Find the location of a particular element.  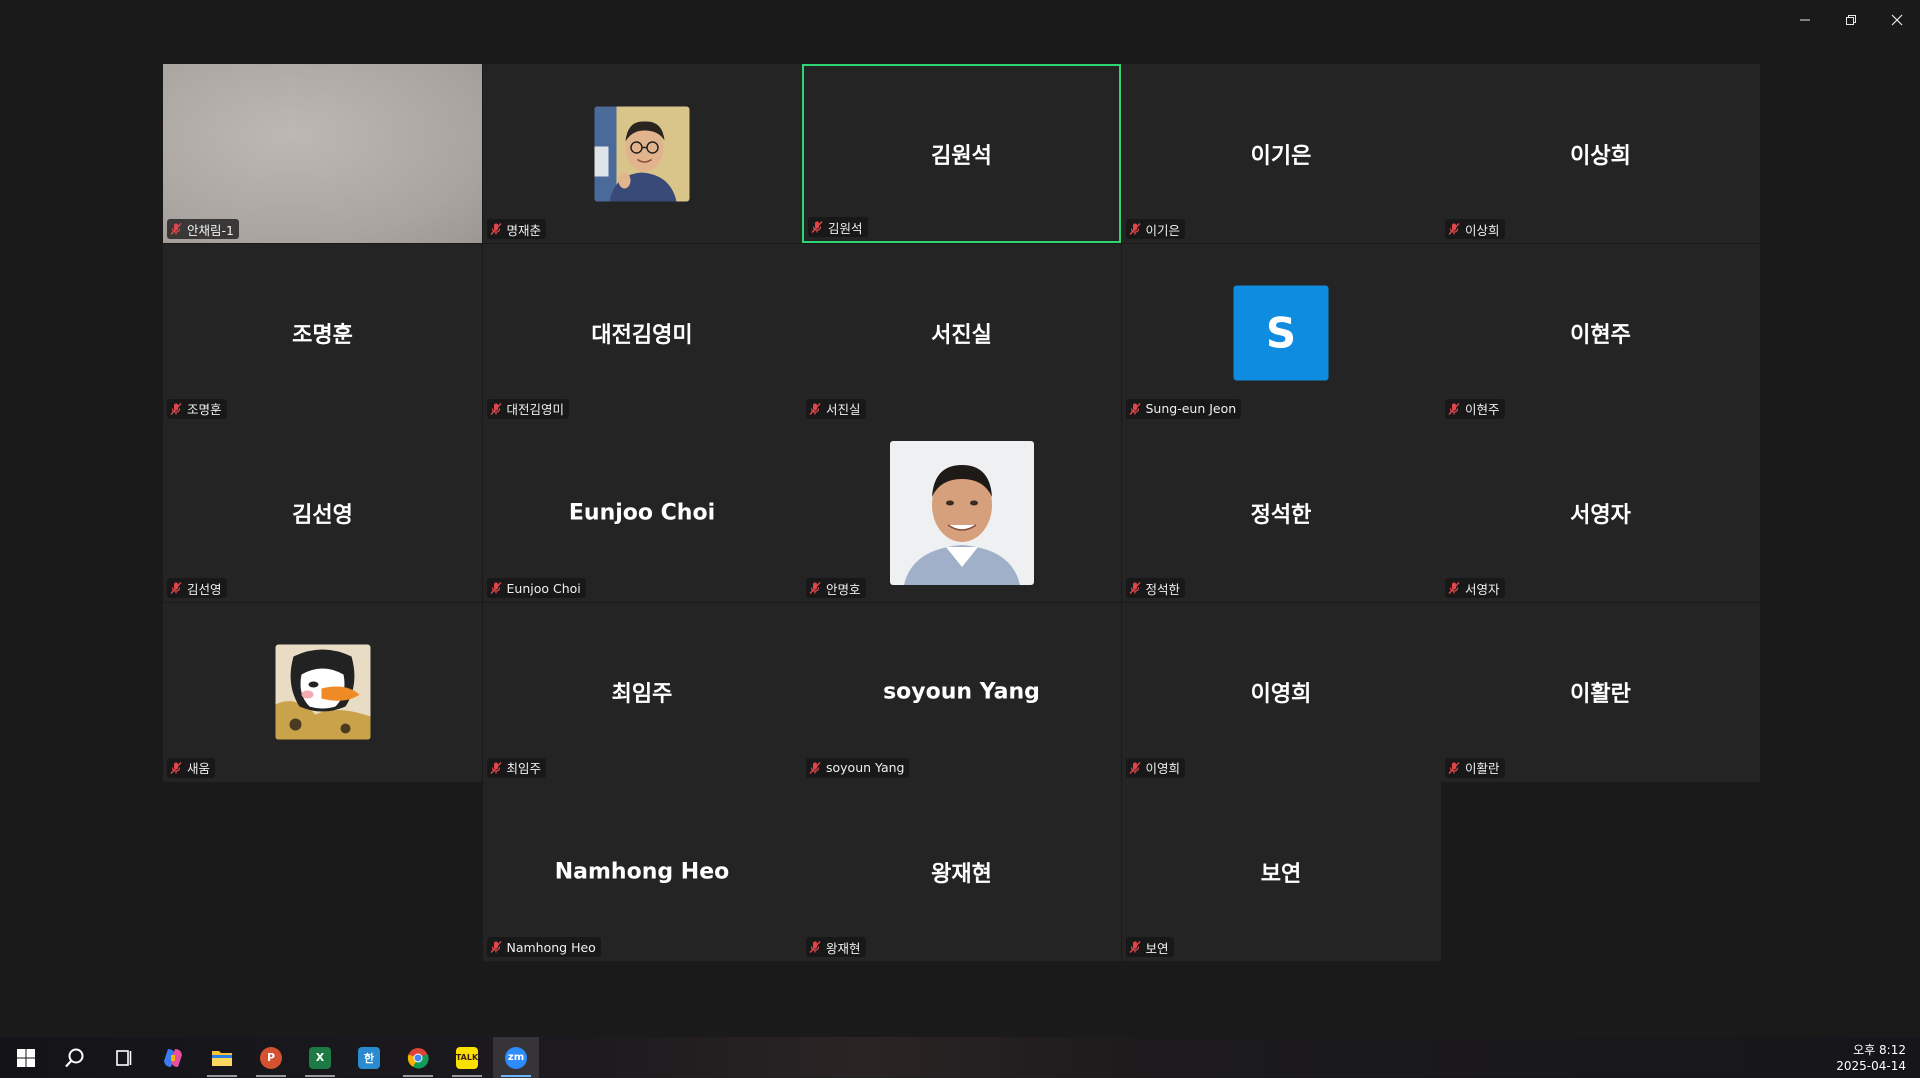

participant-name-text: 이영희 is located at coordinates (1163, 768).